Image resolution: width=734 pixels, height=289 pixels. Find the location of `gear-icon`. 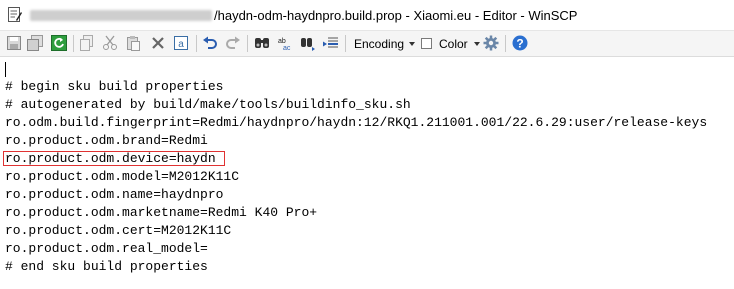

gear-icon is located at coordinates (491, 43).